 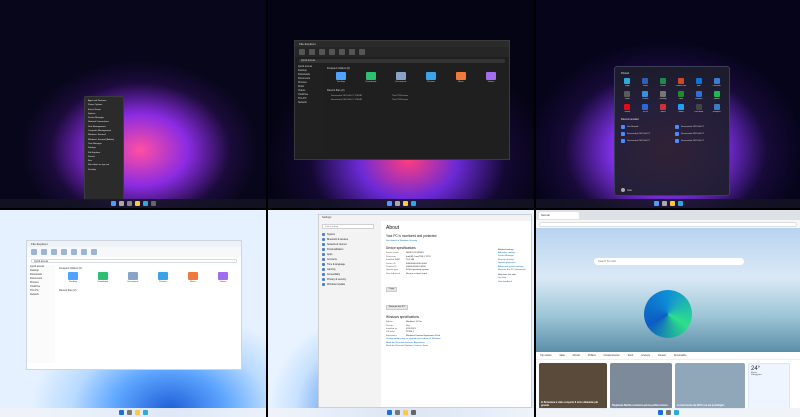 I want to click on pinned-app: Excel, so click(x=663, y=82).